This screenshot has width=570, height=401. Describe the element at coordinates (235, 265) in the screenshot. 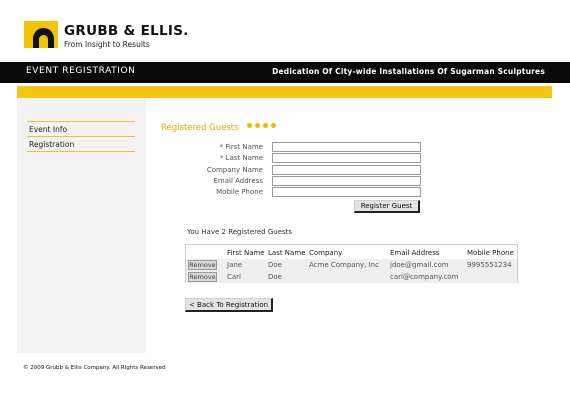

I see `cell-first-name: Jane` at that location.